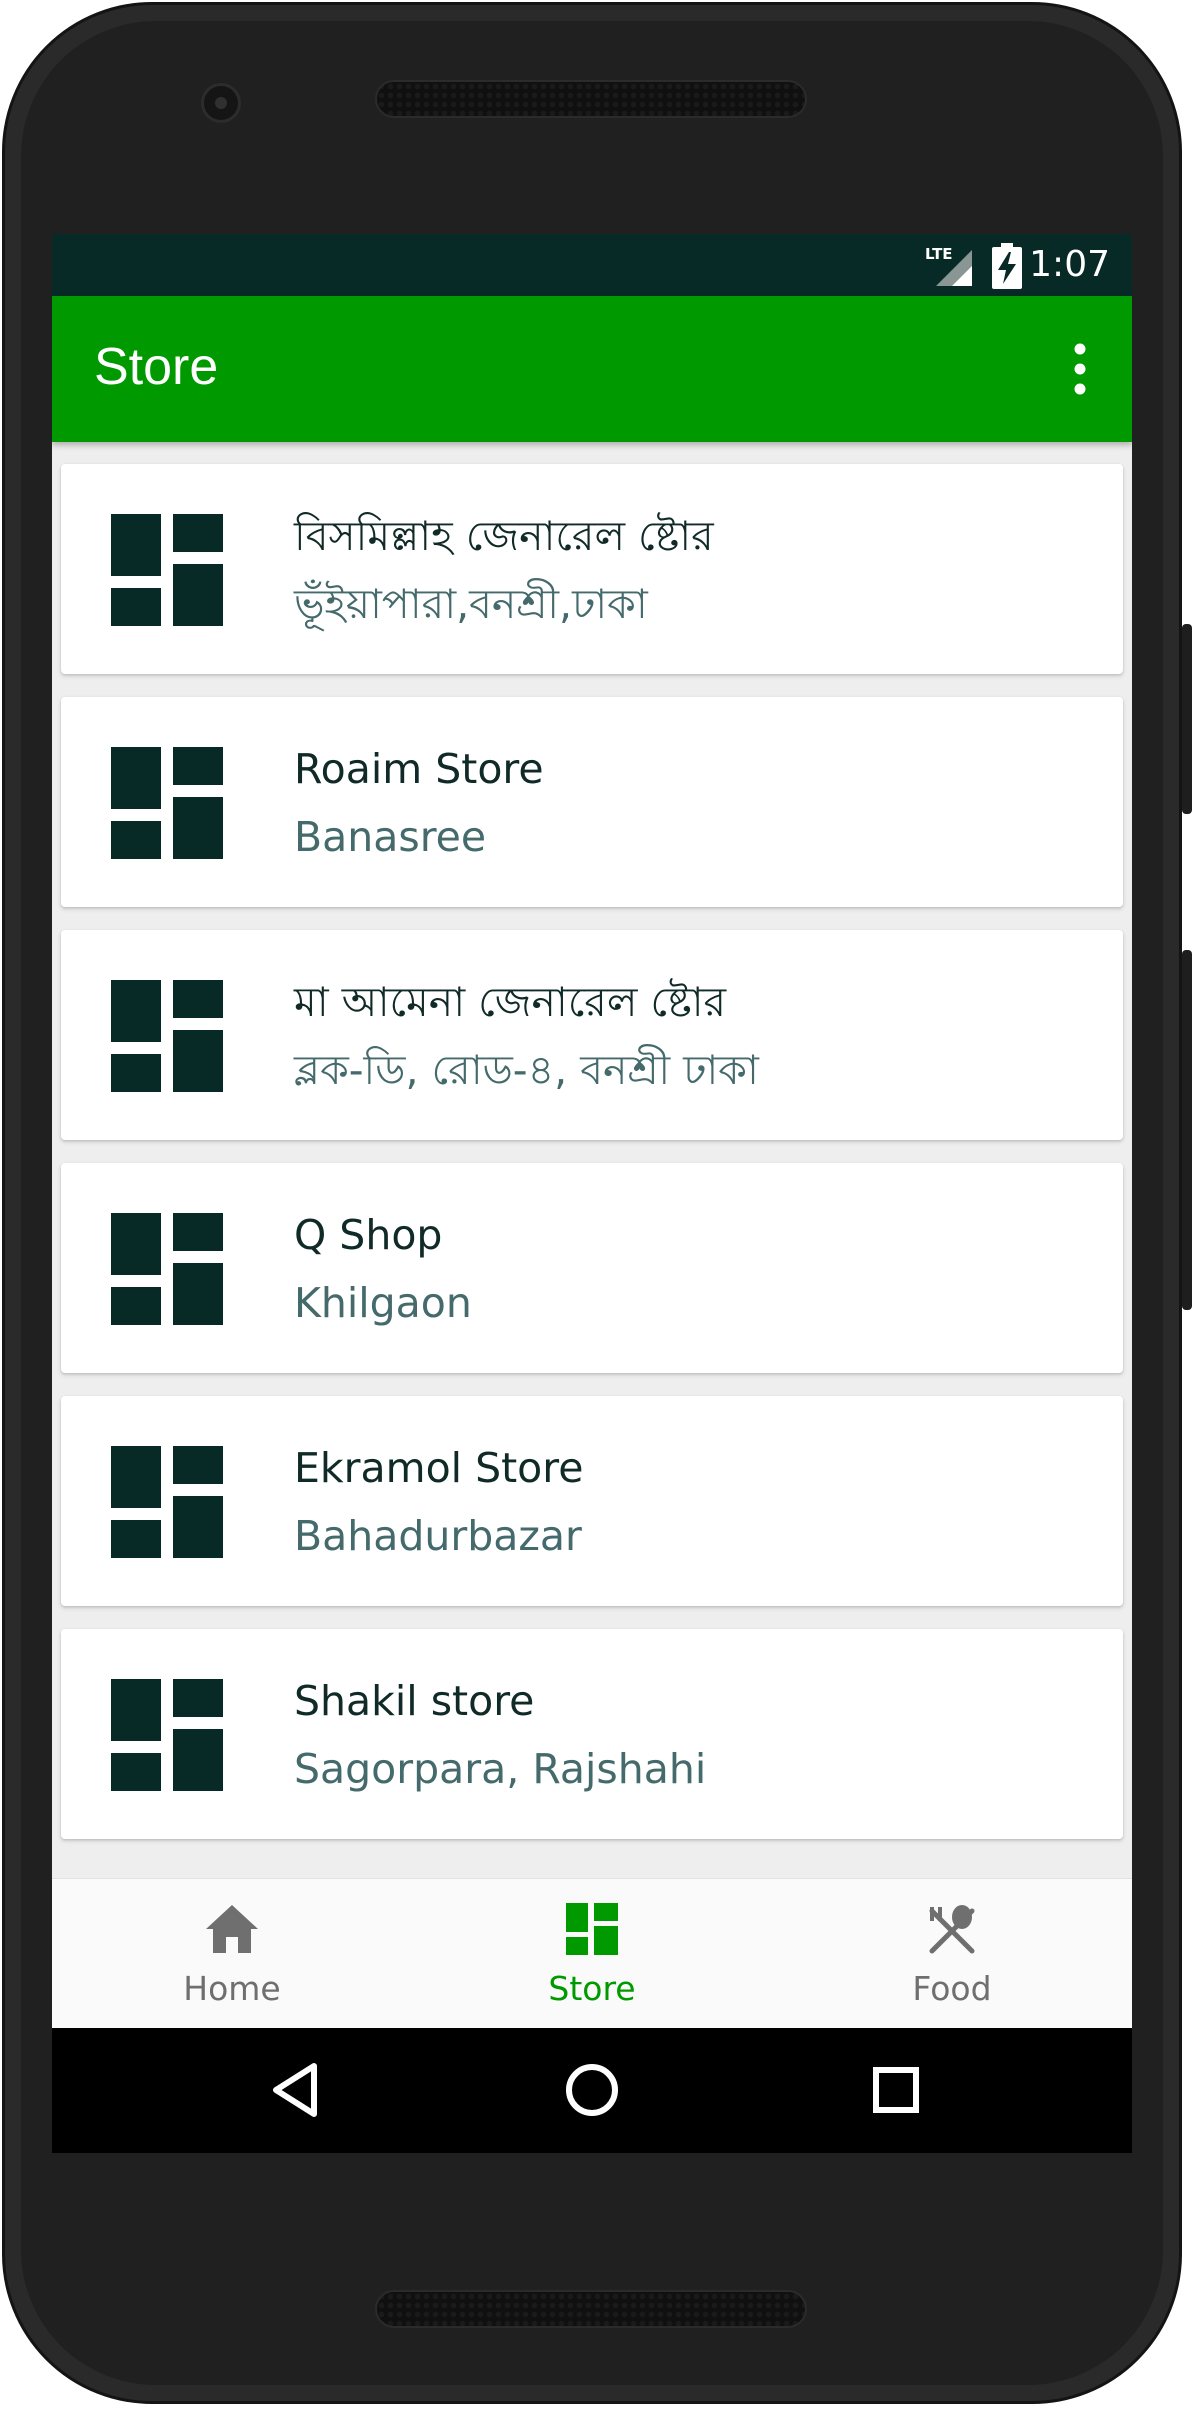  Describe the element at coordinates (948, 265) in the screenshot. I see `lte-signal-icon: LTE` at that location.